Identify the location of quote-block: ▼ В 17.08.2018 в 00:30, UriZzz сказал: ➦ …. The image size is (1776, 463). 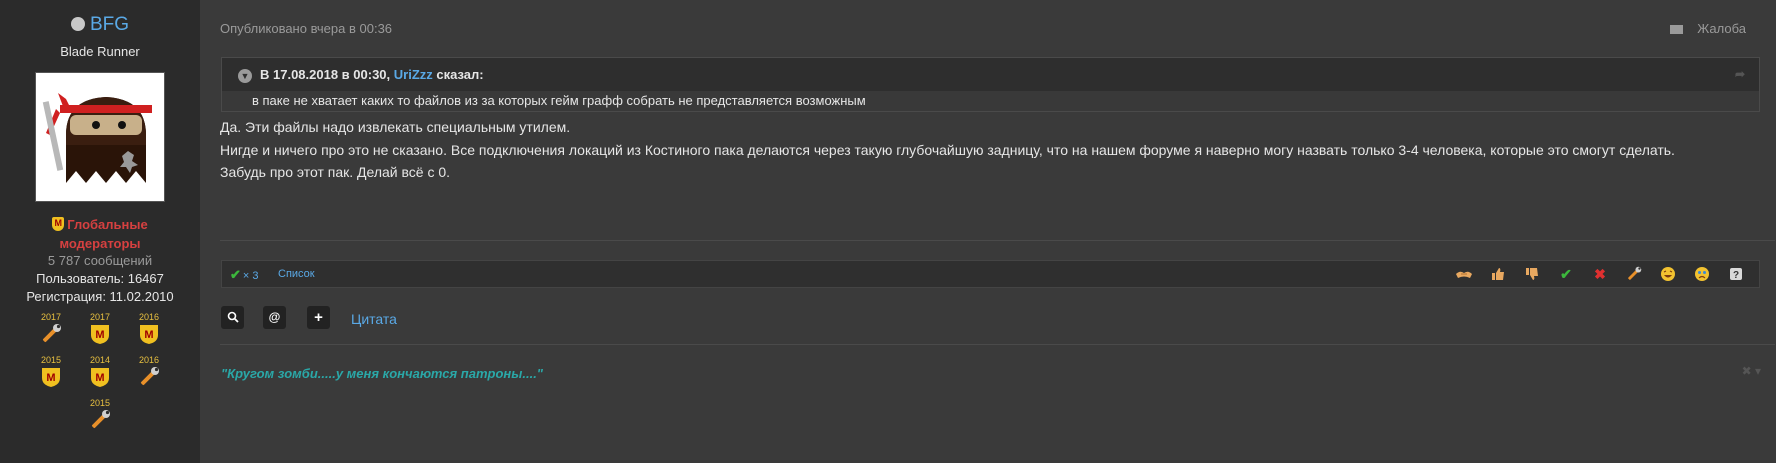
(990, 84).